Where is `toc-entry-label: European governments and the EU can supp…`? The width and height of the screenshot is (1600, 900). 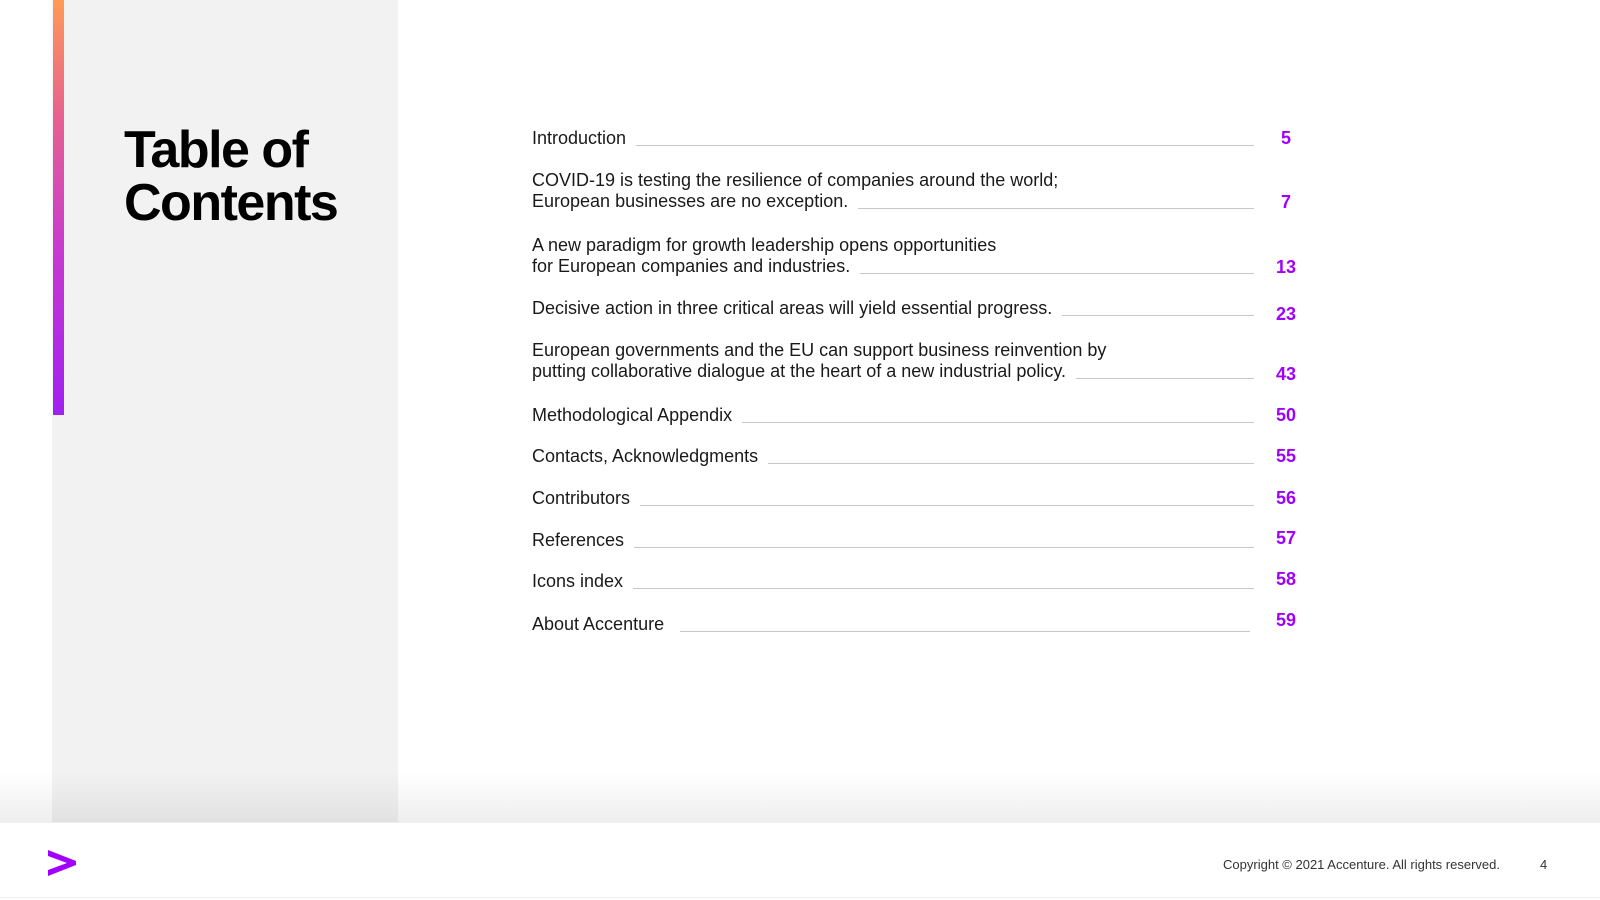
toc-entry-label: European governments and the EU can supp… is located at coordinates (819, 350).